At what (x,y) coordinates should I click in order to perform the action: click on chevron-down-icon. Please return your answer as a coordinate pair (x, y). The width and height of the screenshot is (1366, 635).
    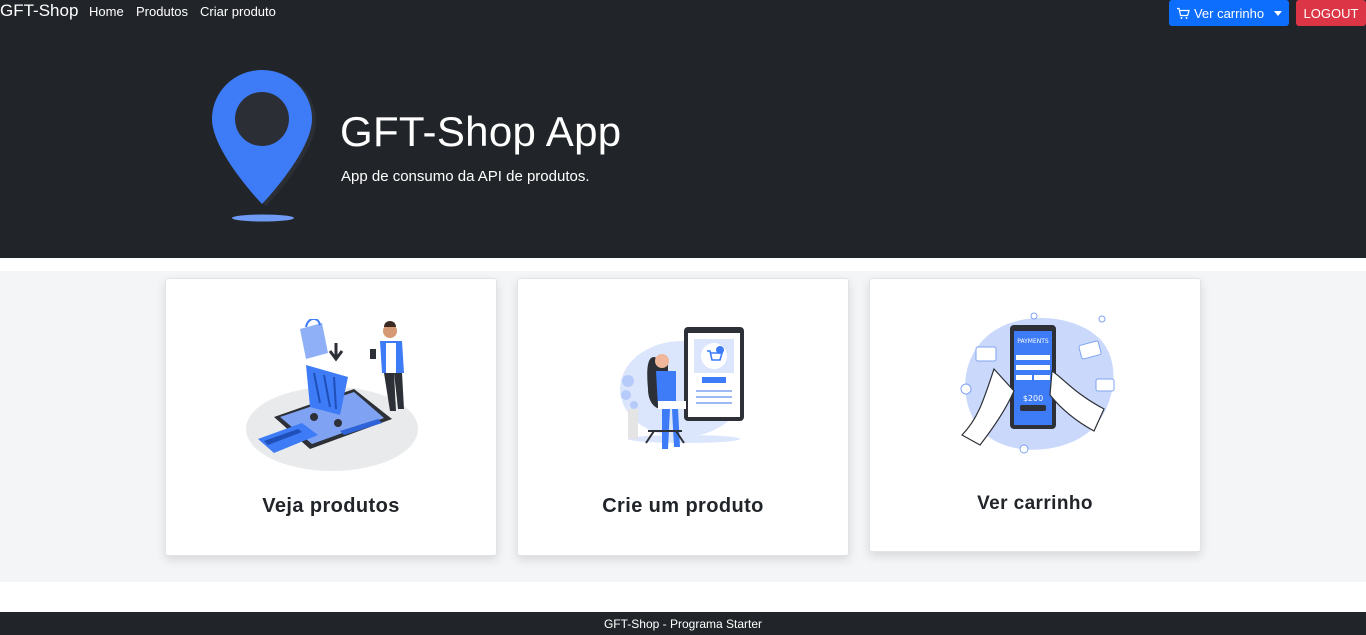
    Looking at the image, I should click on (1278, 13).